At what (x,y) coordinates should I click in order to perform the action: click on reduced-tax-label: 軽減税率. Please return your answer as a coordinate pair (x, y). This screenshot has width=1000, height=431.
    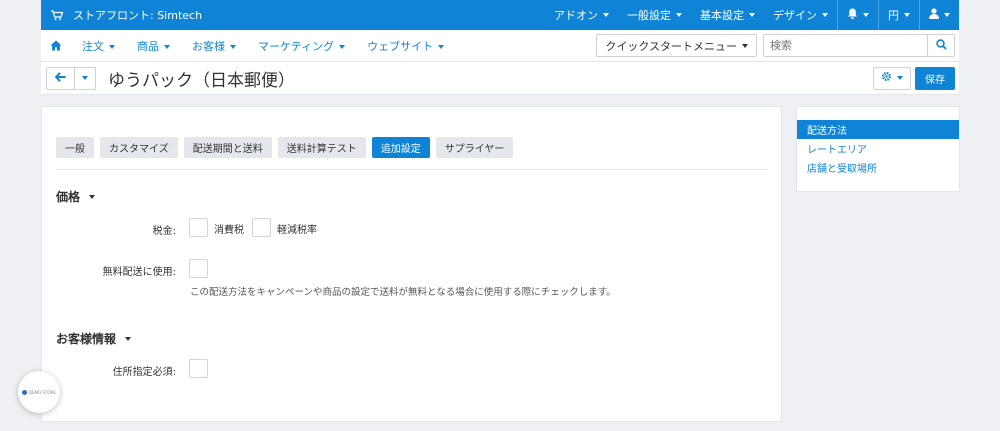
    Looking at the image, I should click on (297, 230).